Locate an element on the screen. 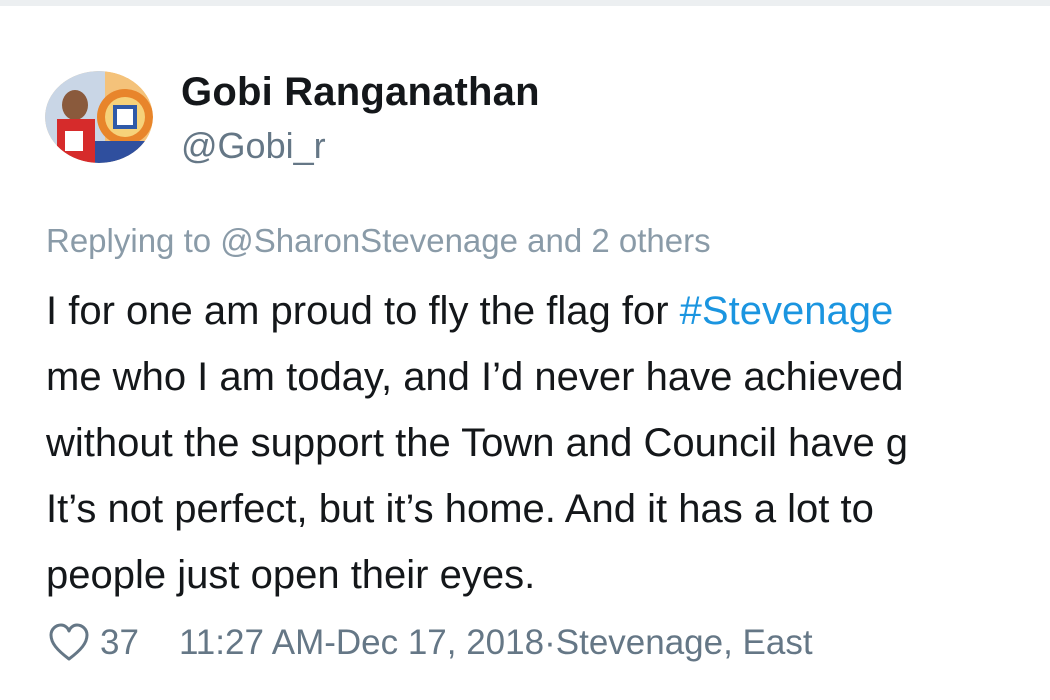 Image resolution: width=1050 pixels, height=700 pixels. tweet-date: Dec 17, 2018 is located at coordinates (440, 643).